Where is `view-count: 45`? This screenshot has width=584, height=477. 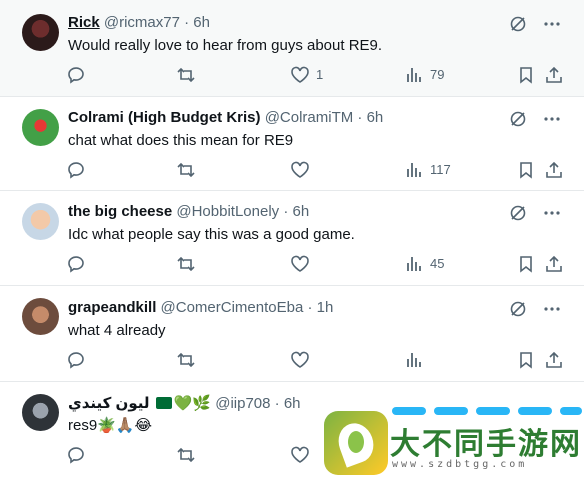 view-count: 45 is located at coordinates (437, 263).